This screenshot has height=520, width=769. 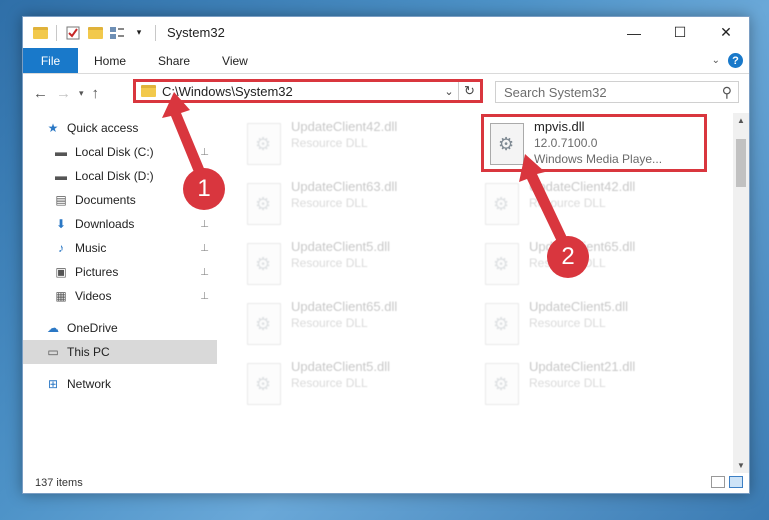 What do you see at coordinates (110, 60) in the screenshot?
I see `tab-home: Home` at bounding box center [110, 60].